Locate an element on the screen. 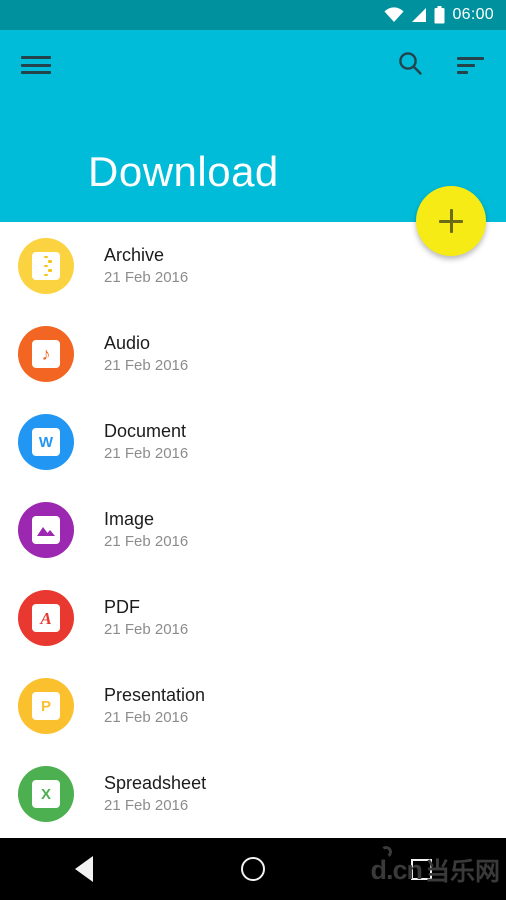 Image resolution: width=506 pixels, height=900 pixels. status-bar-clock: 06:00 is located at coordinates (473, 14).